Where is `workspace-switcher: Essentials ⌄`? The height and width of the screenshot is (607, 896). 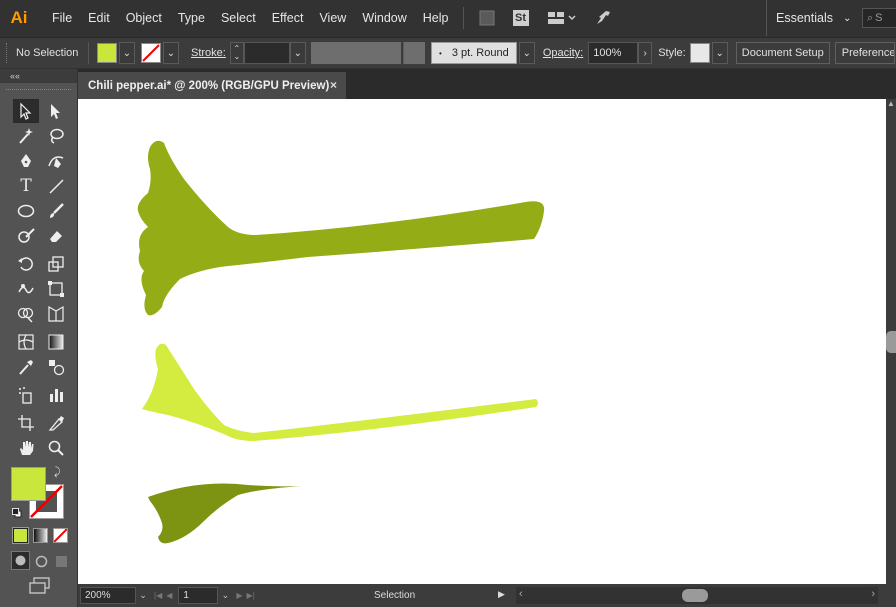 workspace-switcher: Essentials ⌄ is located at coordinates (812, 18).